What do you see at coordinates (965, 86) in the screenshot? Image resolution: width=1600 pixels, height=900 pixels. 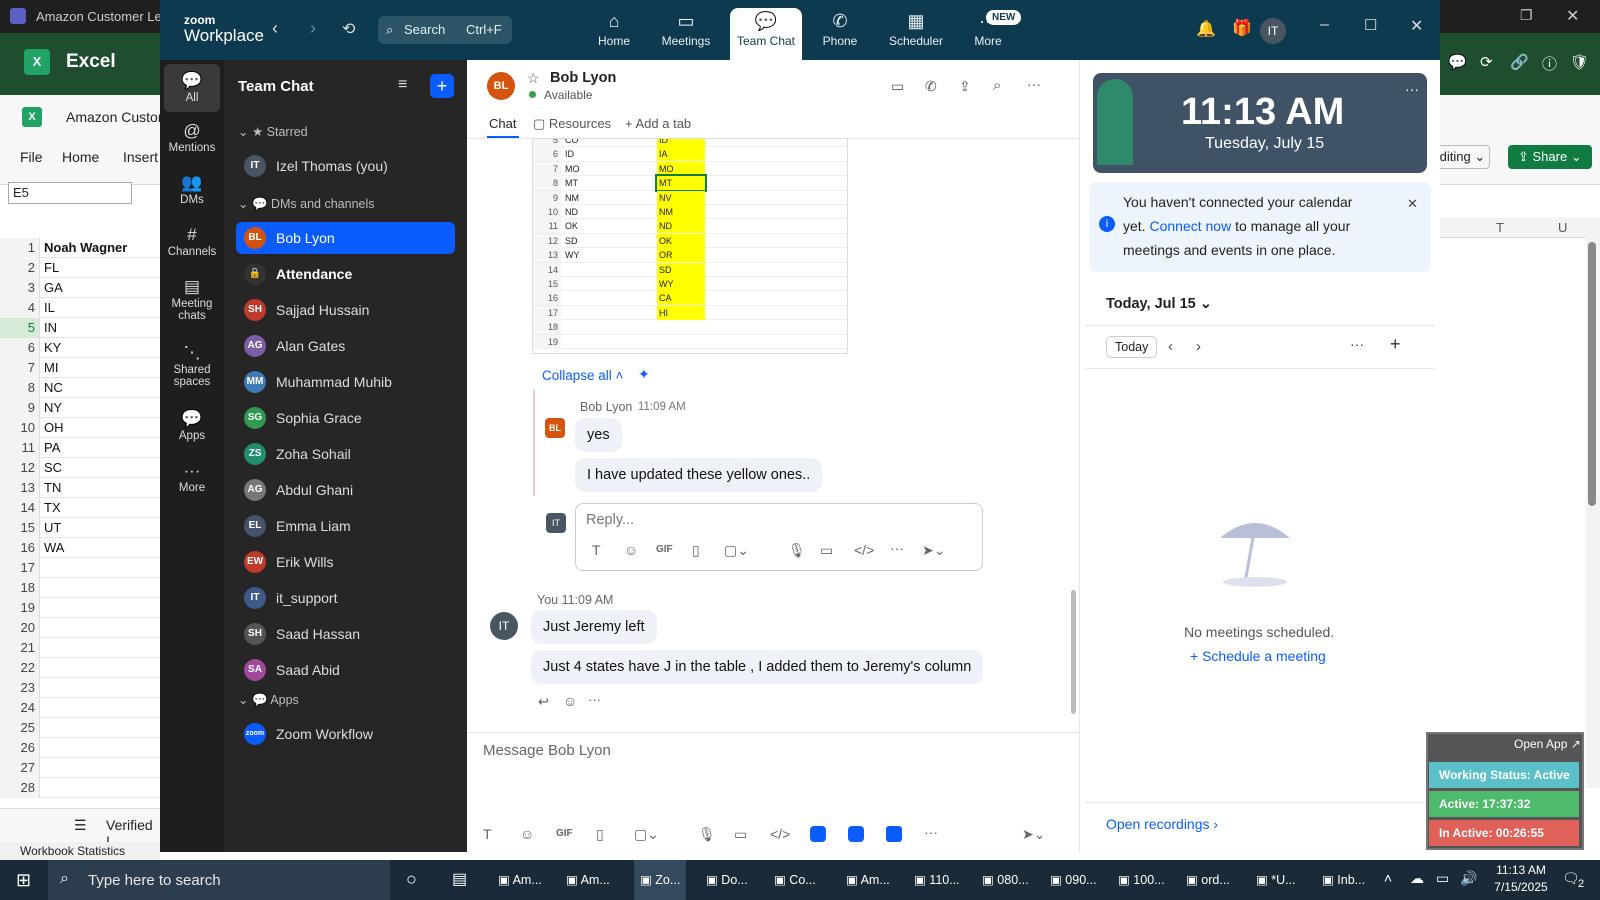 I see `share-screen-icon: ⇪` at bounding box center [965, 86].